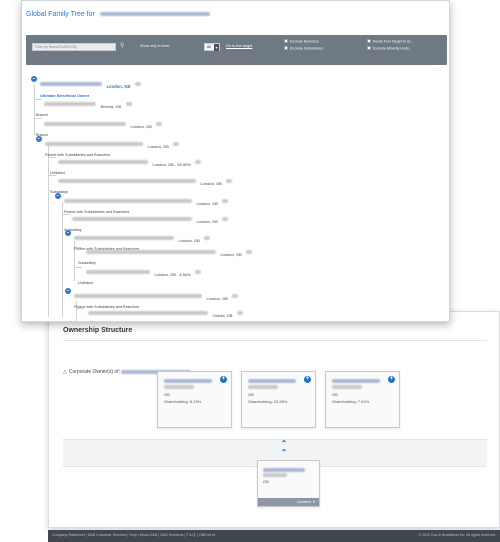  I want to click on owner-card-2: + GB Shareholding: 22.66%, so click(278, 399).